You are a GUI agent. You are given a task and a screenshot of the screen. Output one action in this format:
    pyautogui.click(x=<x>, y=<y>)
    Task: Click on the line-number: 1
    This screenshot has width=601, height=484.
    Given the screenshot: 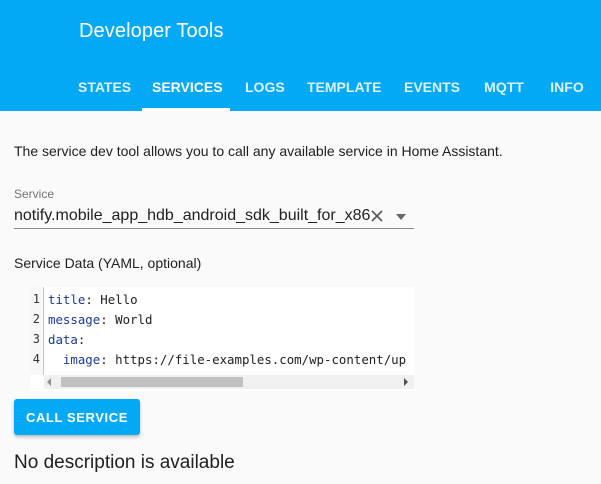 What is the action you would take?
    pyautogui.click(x=36, y=299)
    